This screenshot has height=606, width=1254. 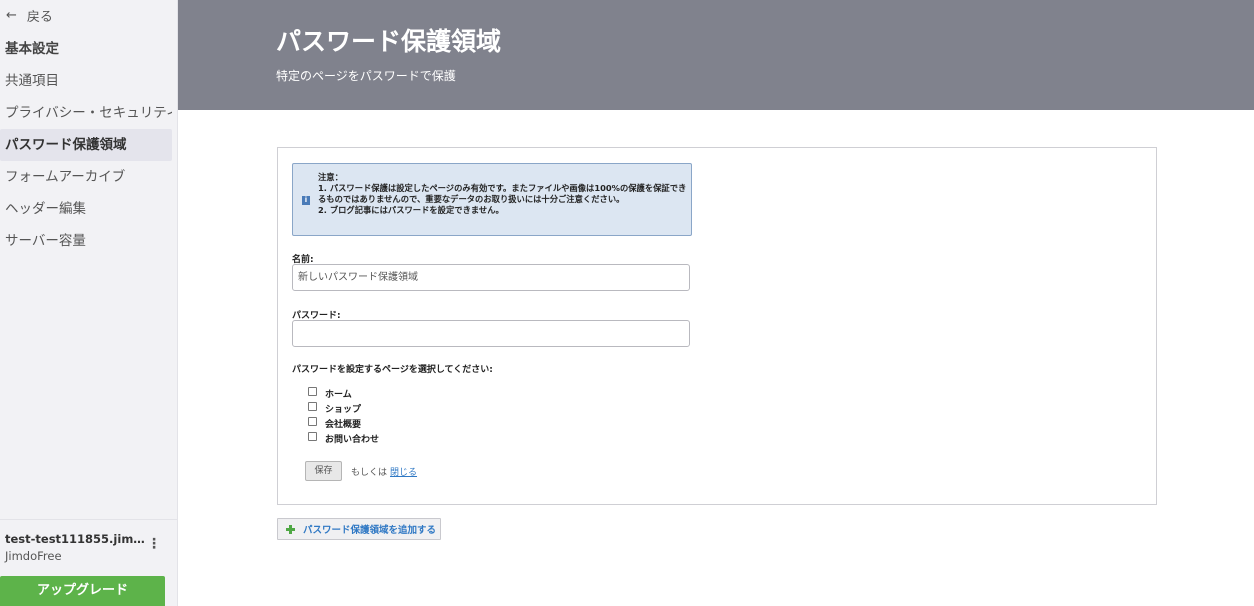 I want to click on page-subtitle: 特定のページをパスワードで保護, so click(x=366, y=76).